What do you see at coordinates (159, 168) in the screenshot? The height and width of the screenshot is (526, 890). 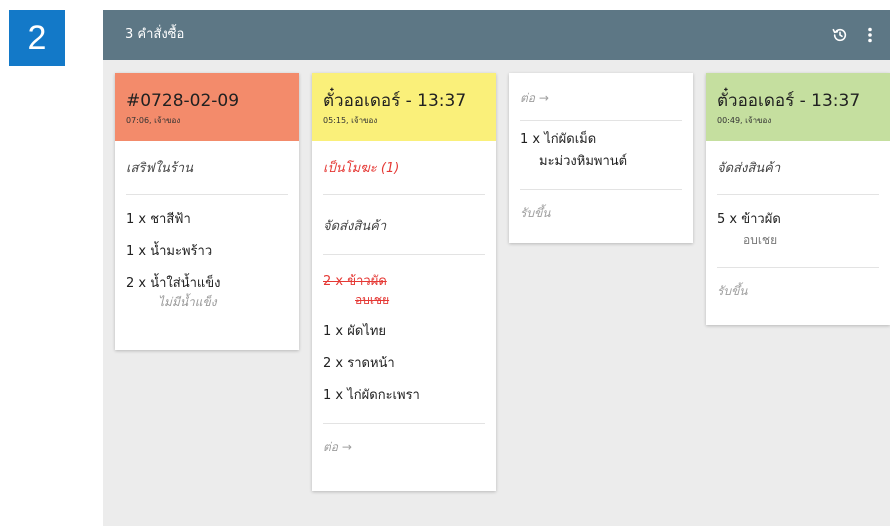 I see `dining-option-label: เสริฟในร้าน` at bounding box center [159, 168].